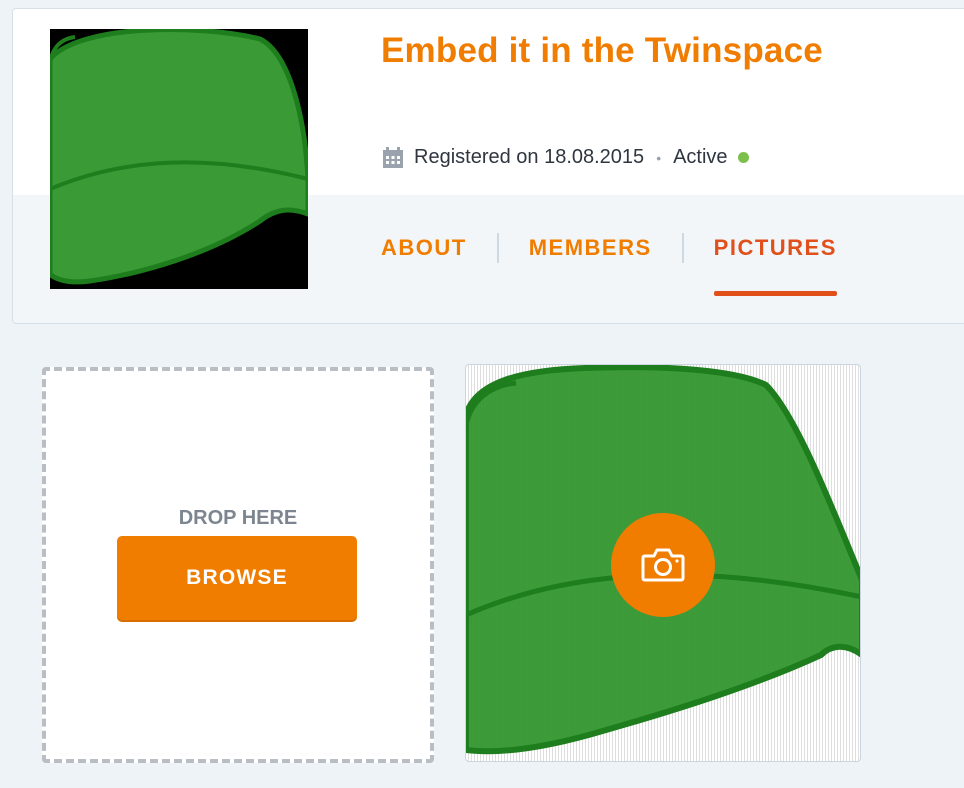 This screenshot has width=964, height=788. I want to click on camera-icon, so click(663, 565).